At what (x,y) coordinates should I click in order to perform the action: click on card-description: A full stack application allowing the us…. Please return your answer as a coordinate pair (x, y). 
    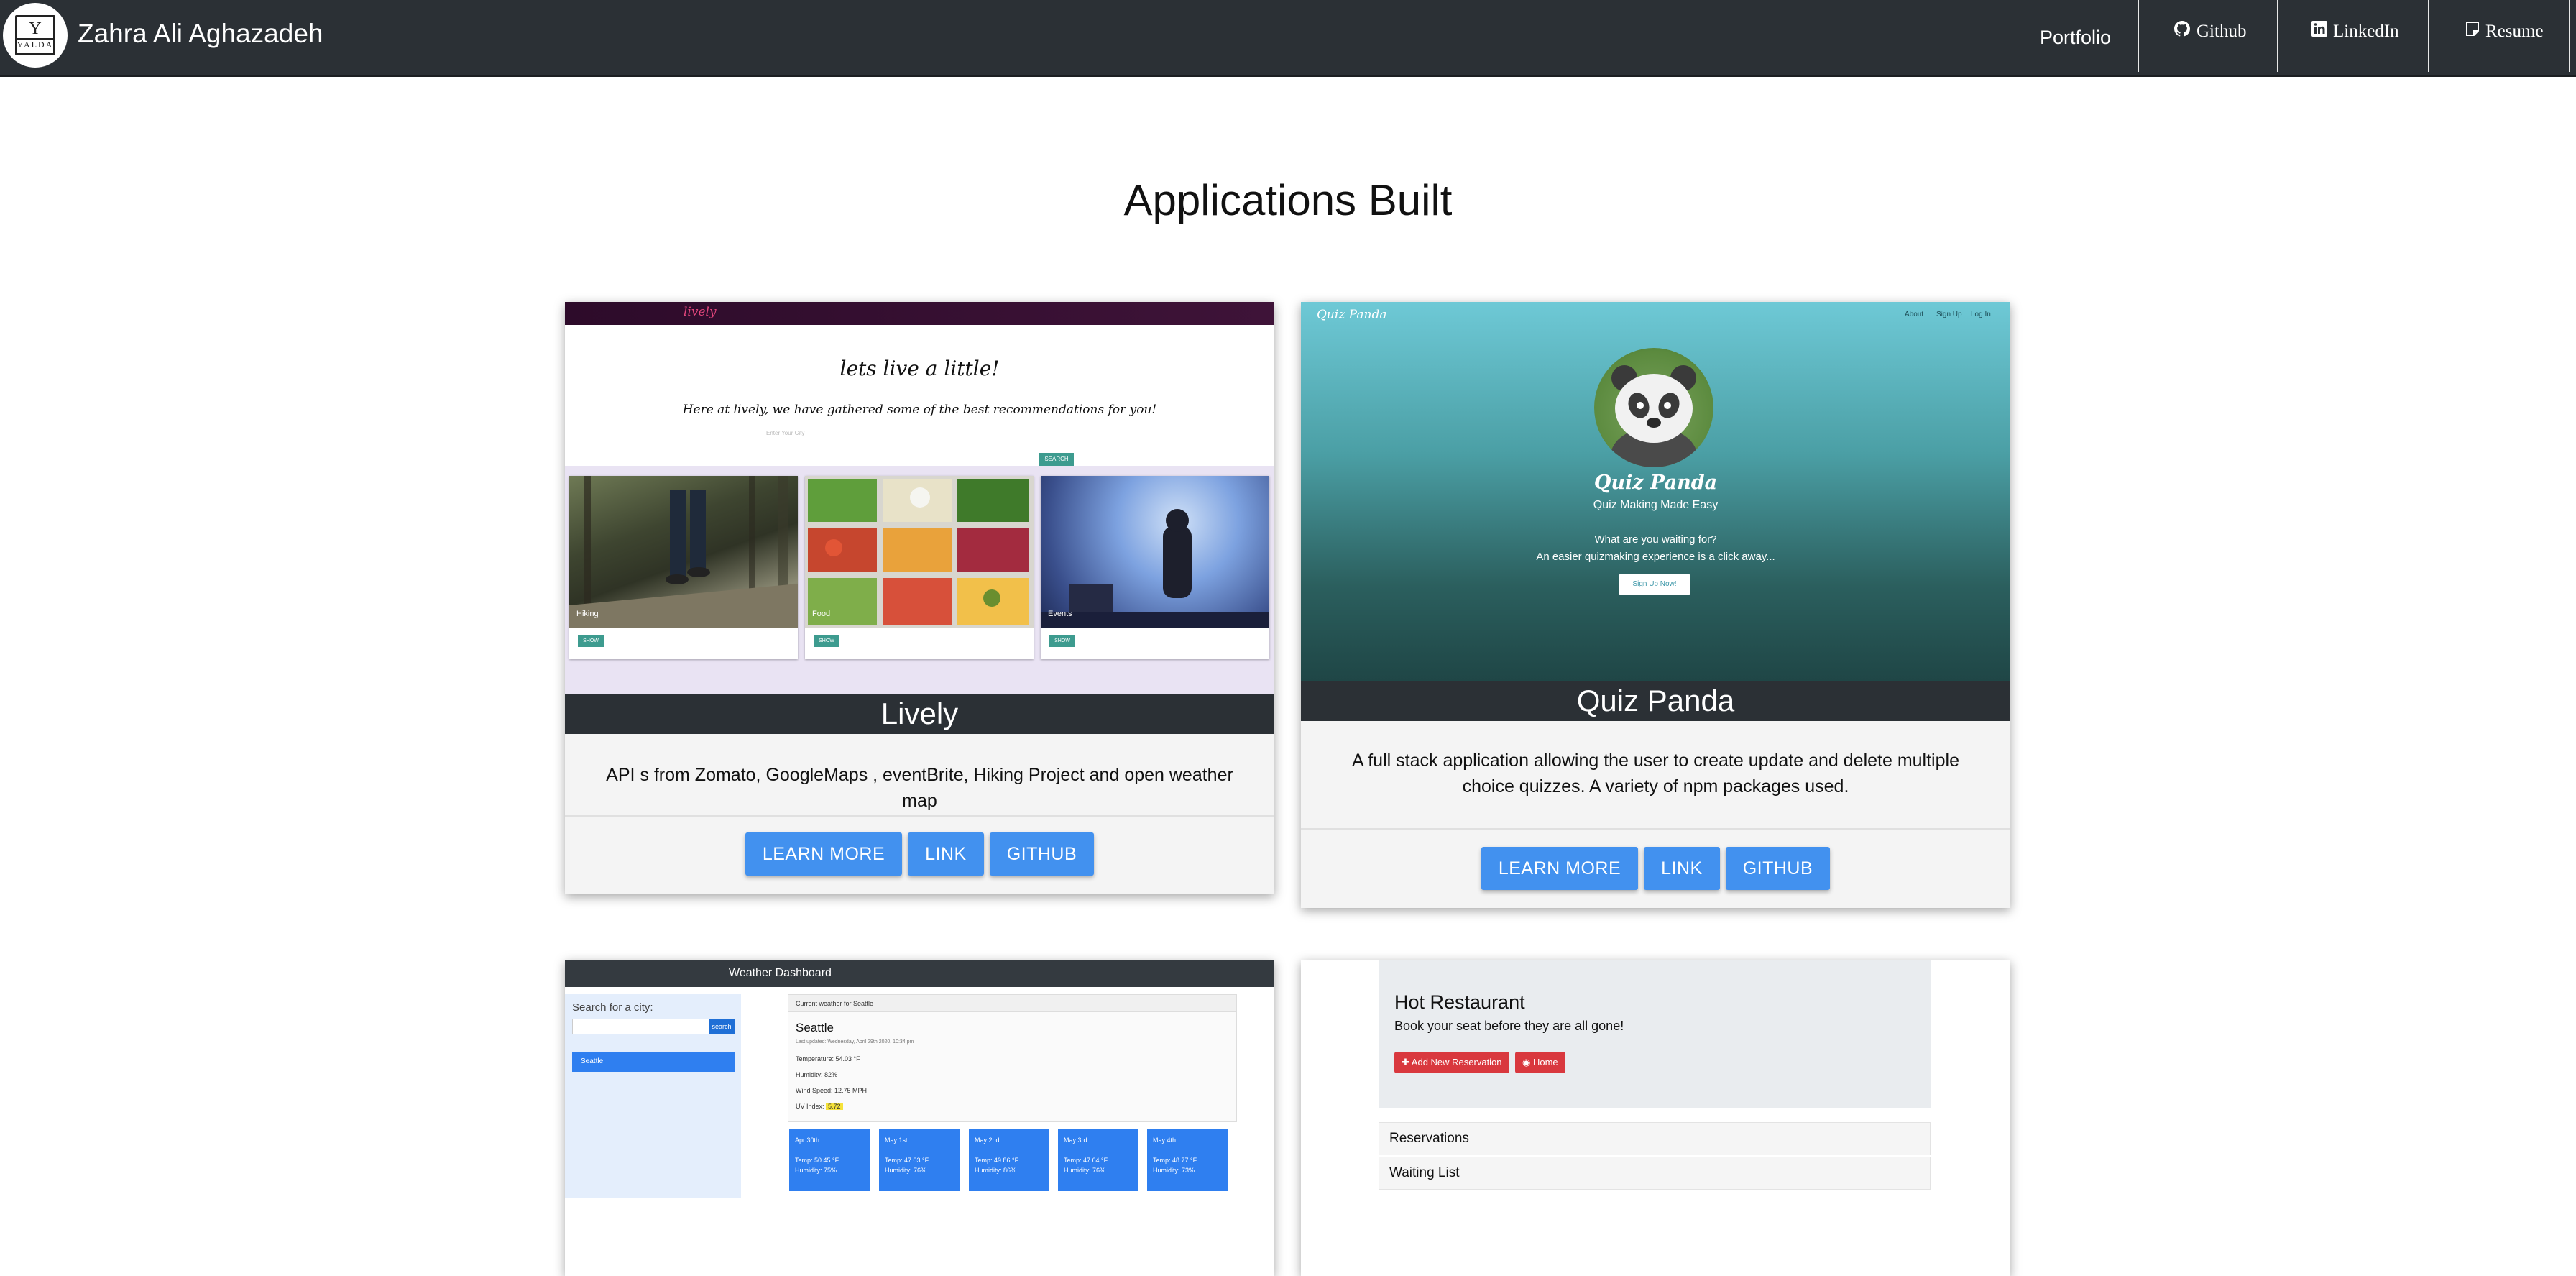
    Looking at the image, I should click on (1655, 774).